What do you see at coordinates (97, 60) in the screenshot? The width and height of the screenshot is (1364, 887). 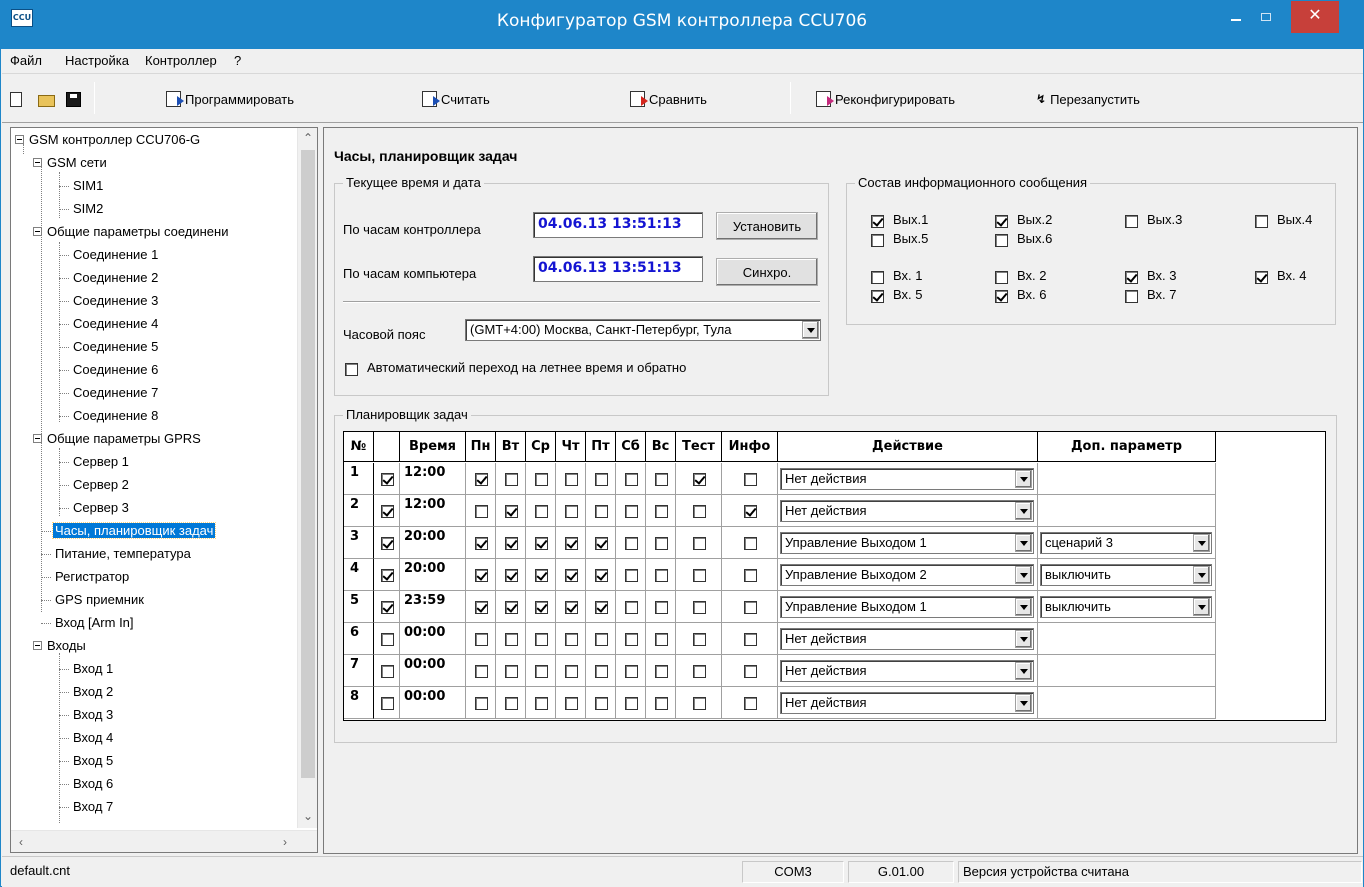 I see `menu-settings: Настройка` at bounding box center [97, 60].